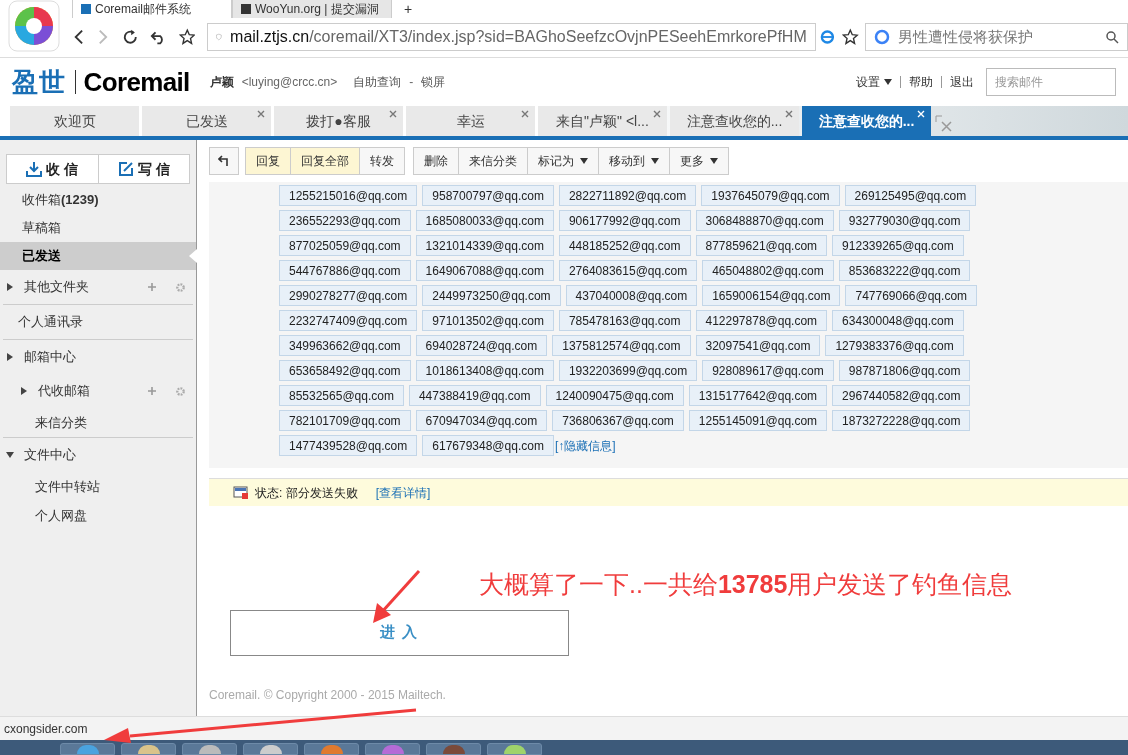 The width and height of the screenshot is (1128, 755). What do you see at coordinates (770, 195) in the screenshot?
I see `recipient-chip: 1937645079@qq.com` at bounding box center [770, 195].